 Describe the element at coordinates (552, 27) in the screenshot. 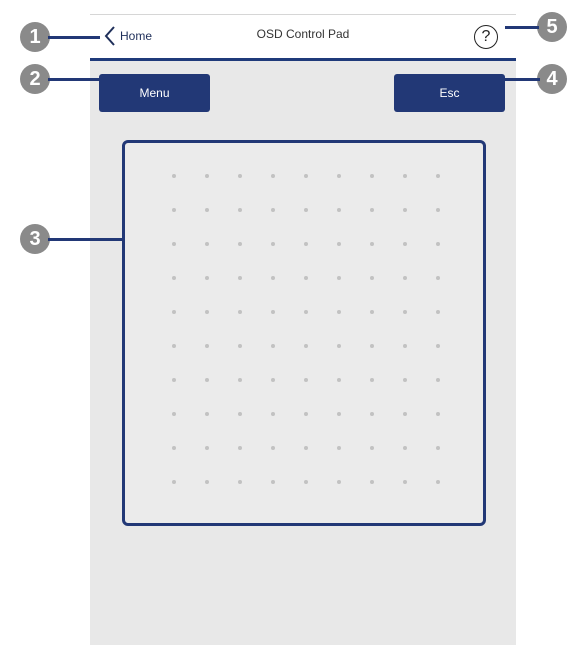

I see `callout-5: 5` at that location.